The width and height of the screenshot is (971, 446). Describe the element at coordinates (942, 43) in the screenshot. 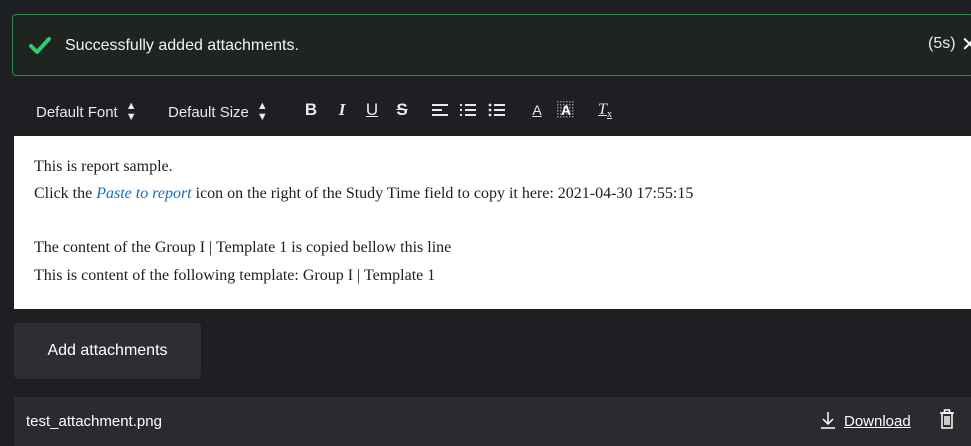

I see `toast-countdown: (5s)` at that location.